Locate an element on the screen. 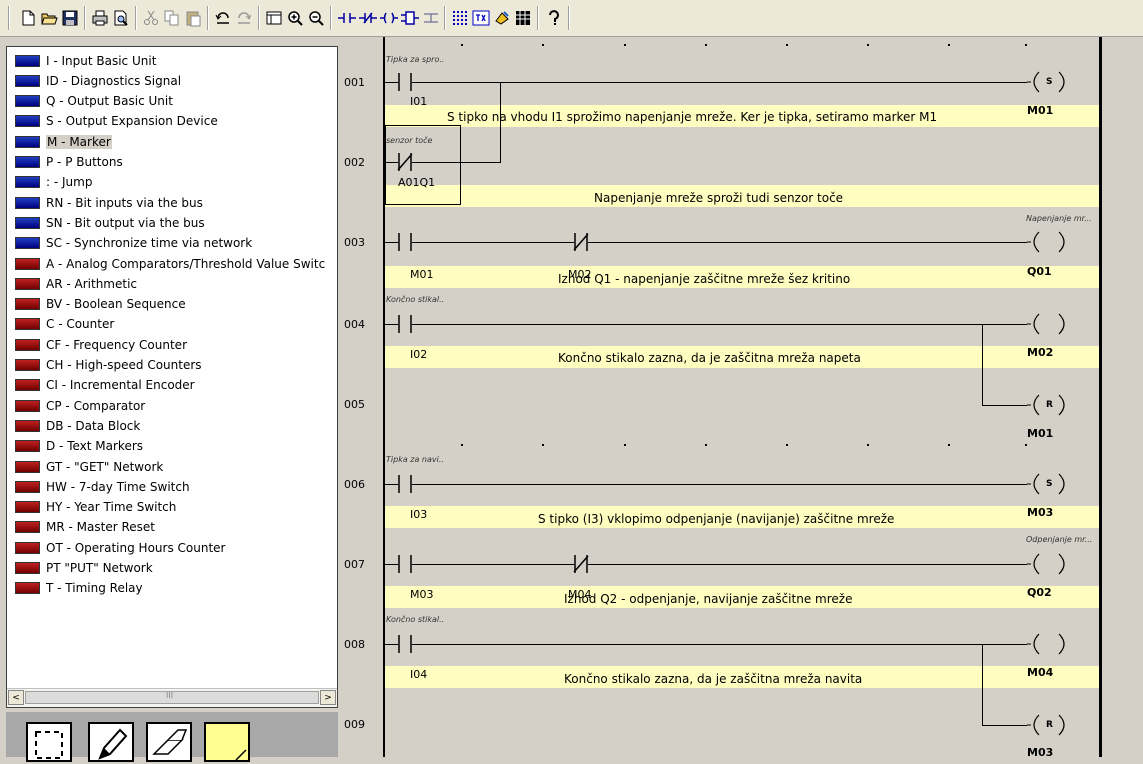 The width and height of the screenshot is (1143, 764). pencil-tool-icon is located at coordinates (111, 742).